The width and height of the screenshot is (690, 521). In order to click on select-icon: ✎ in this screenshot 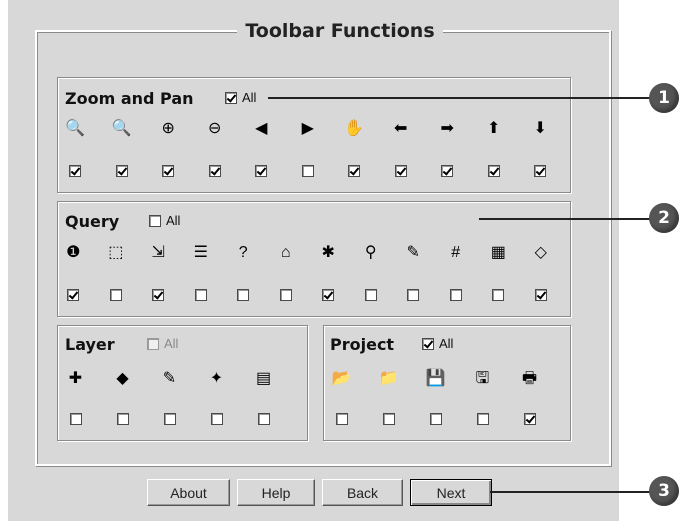, I will do `click(413, 252)`.